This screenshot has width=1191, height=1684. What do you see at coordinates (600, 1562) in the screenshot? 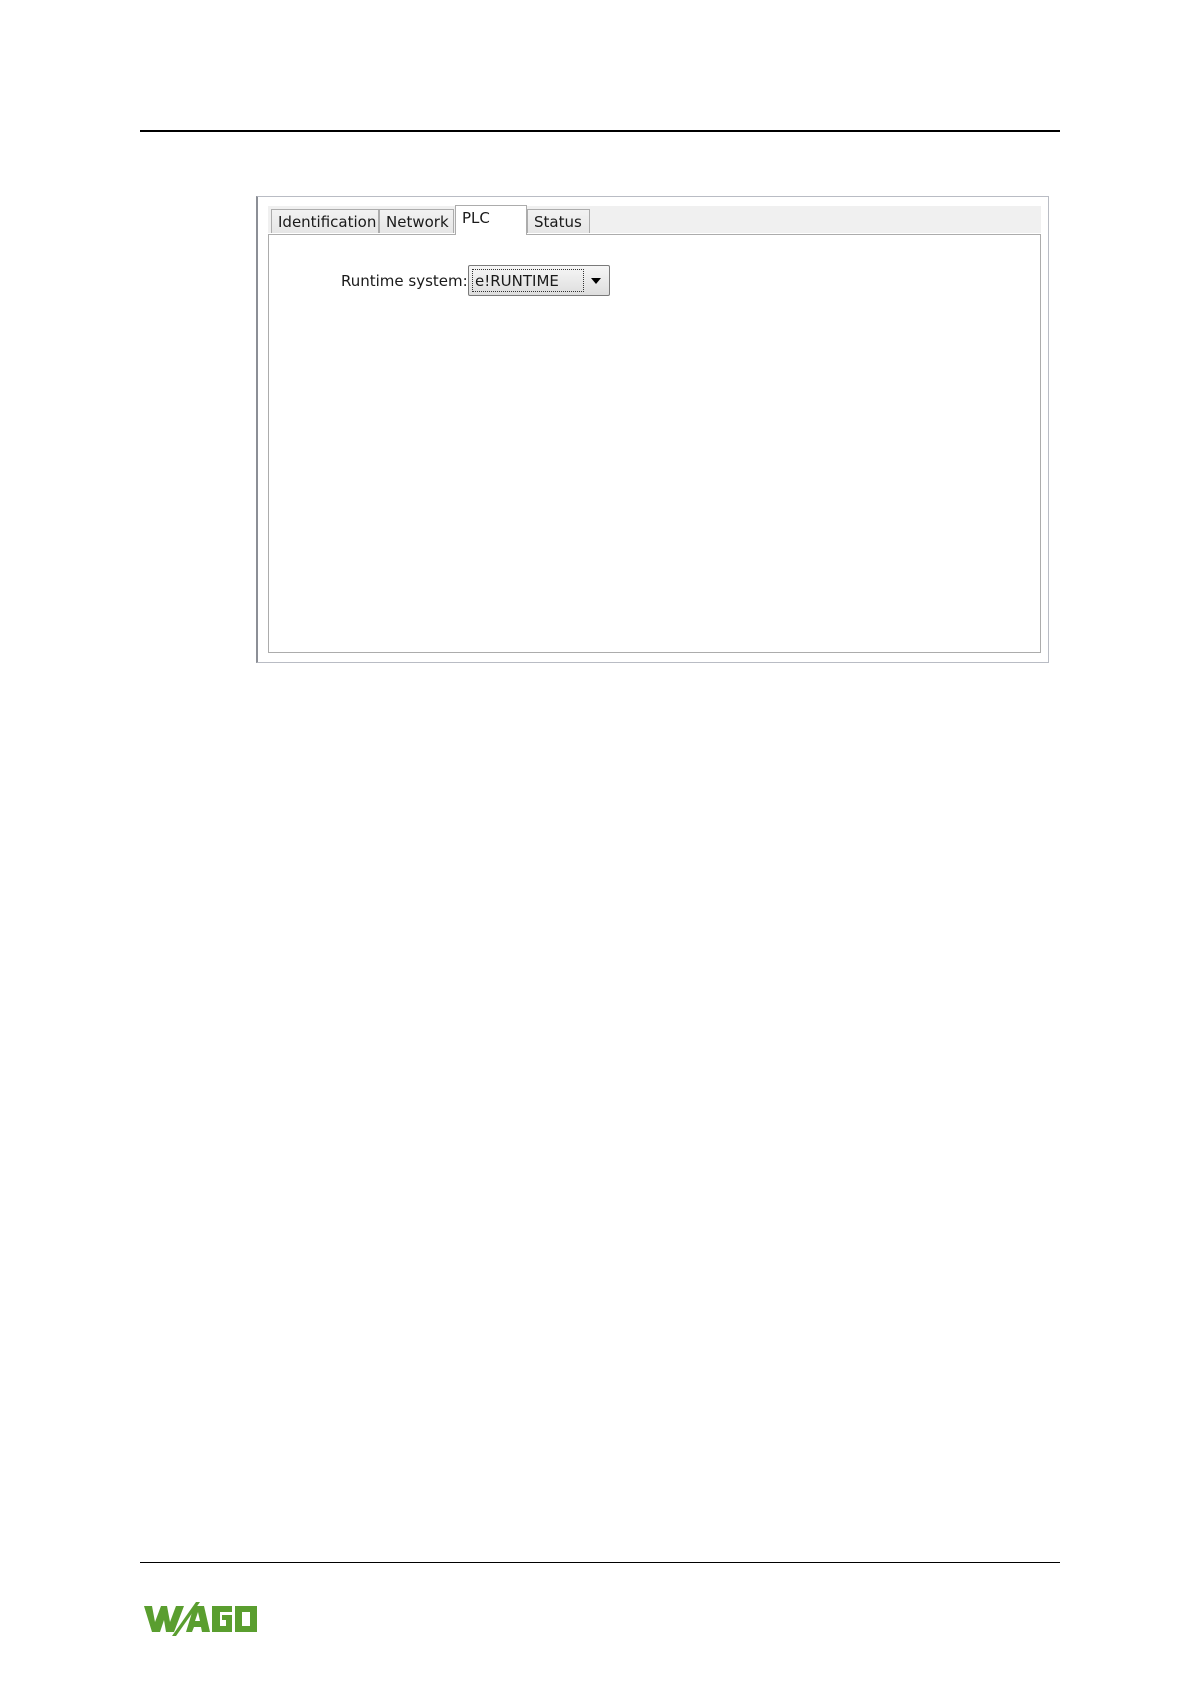
I see `footer-rule` at bounding box center [600, 1562].